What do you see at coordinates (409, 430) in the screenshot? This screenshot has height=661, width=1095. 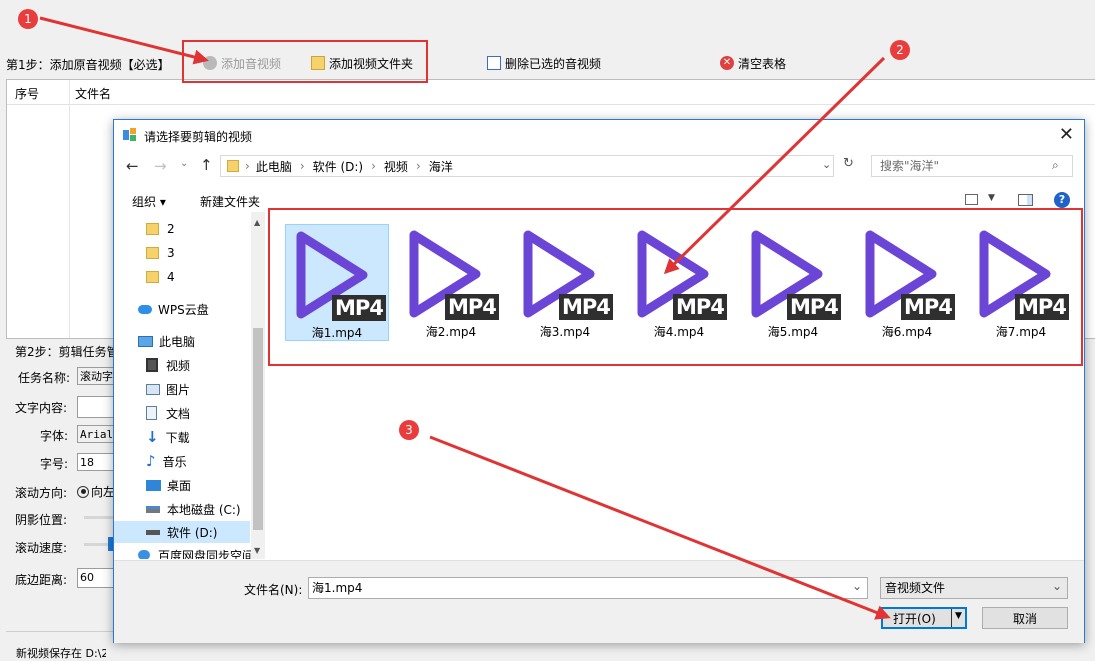 I see `annotation-badge-3: 3` at bounding box center [409, 430].